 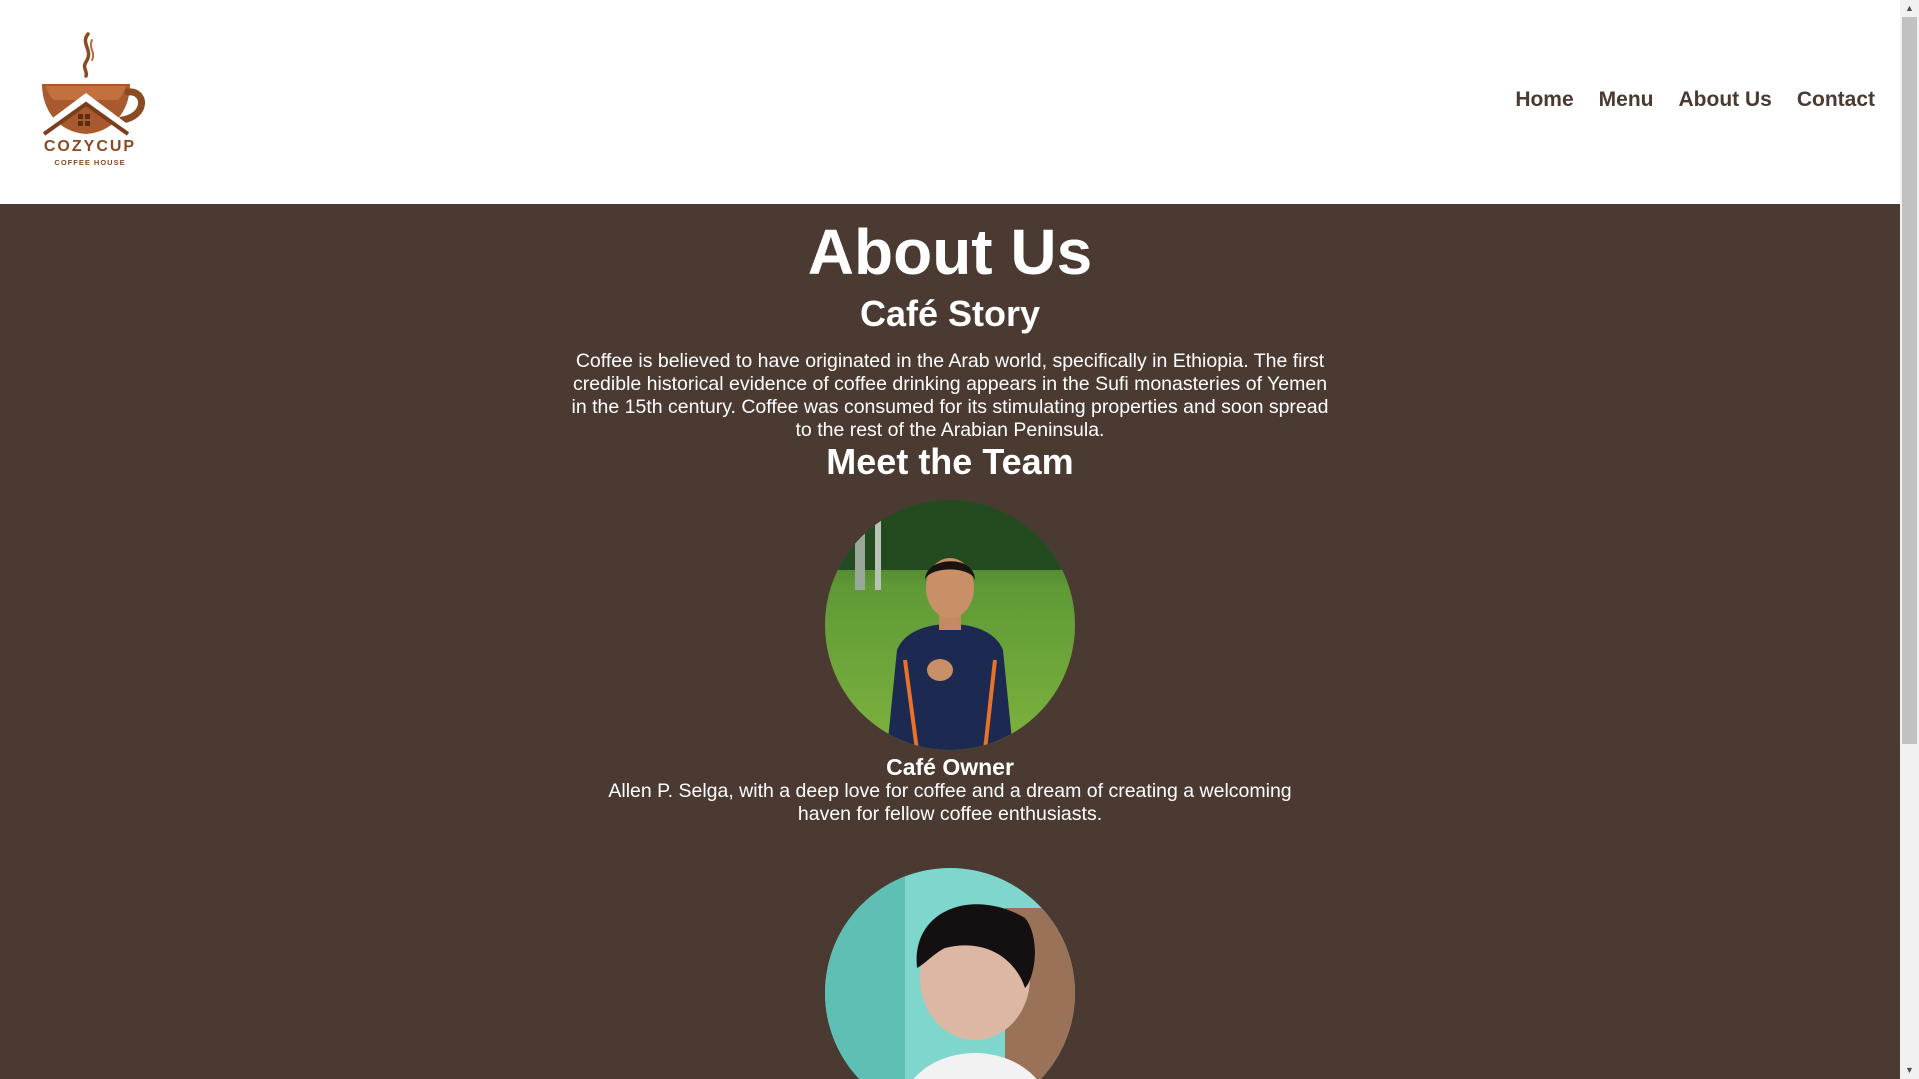 What do you see at coordinates (90, 85) in the screenshot?
I see `coffee-cup-house-icon` at bounding box center [90, 85].